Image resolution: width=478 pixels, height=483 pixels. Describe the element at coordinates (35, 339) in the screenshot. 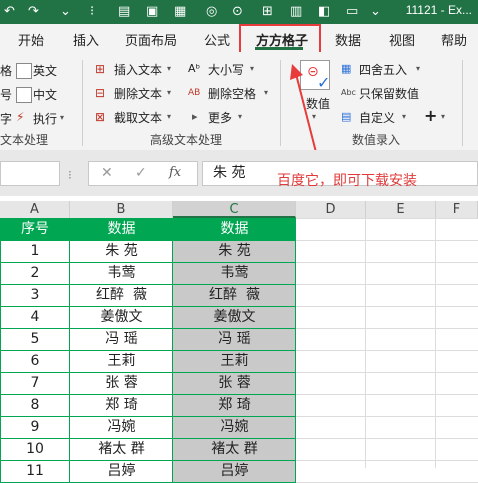

I see `table-cell: 5` at that location.